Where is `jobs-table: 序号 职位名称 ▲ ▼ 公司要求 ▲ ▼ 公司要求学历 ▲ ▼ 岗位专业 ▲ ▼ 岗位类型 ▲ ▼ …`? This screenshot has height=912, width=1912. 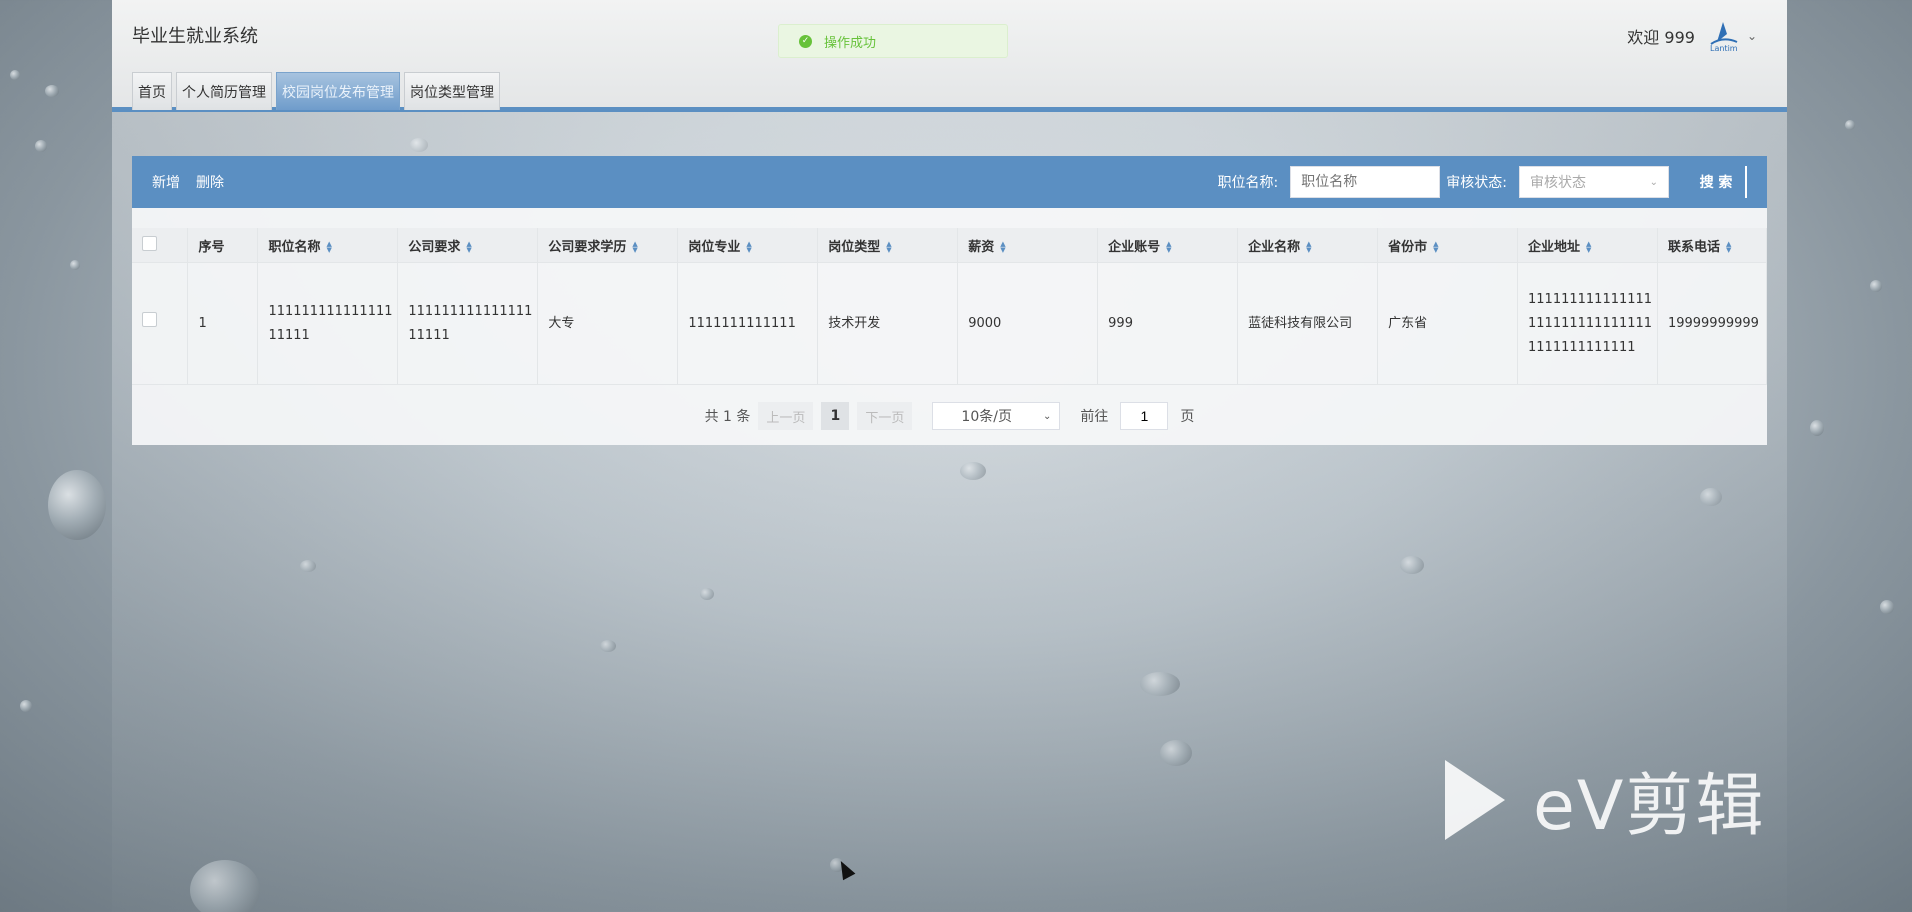
jobs-table: 序号 职位名称 ▲ ▼ 公司要求 ▲ ▼ 公司要求学历 ▲ ▼ 岗位专业 ▲ ▼ 岗位类型 ▲ ▼ … is located at coordinates (950, 306).